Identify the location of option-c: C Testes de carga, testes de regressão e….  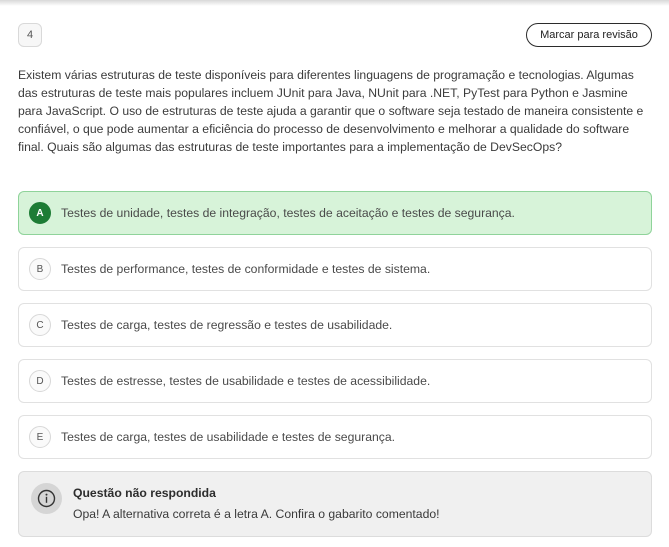
(335, 325).